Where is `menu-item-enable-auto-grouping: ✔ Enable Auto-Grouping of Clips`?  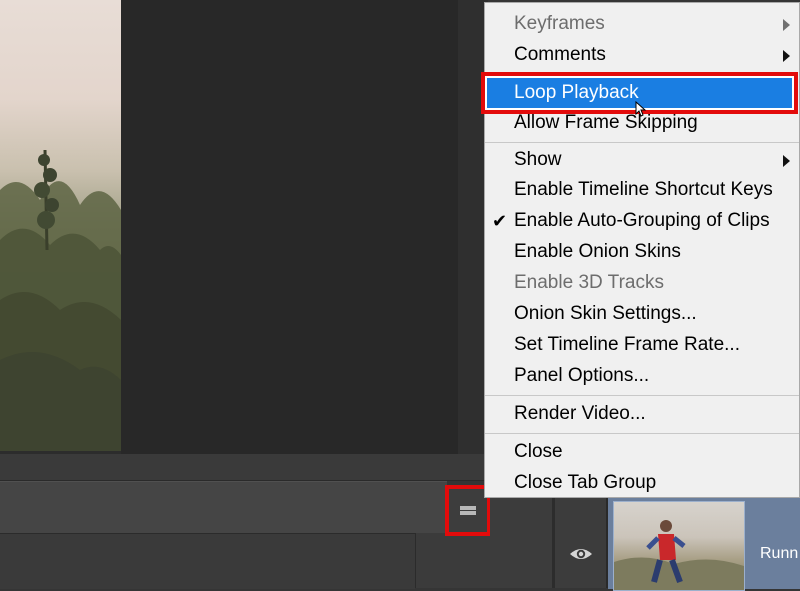 menu-item-enable-auto-grouping: ✔ Enable Auto-Grouping of Clips is located at coordinates (642, 221).